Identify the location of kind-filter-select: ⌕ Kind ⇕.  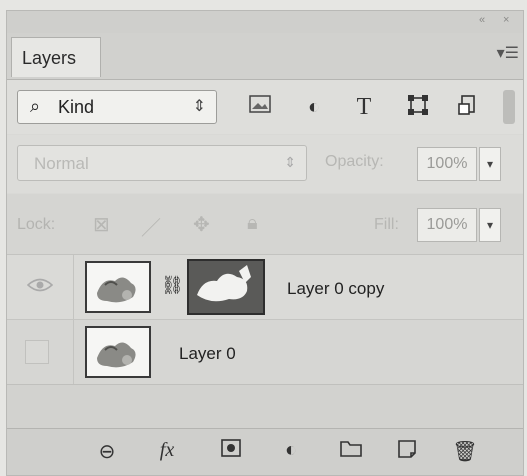
(117, 107).